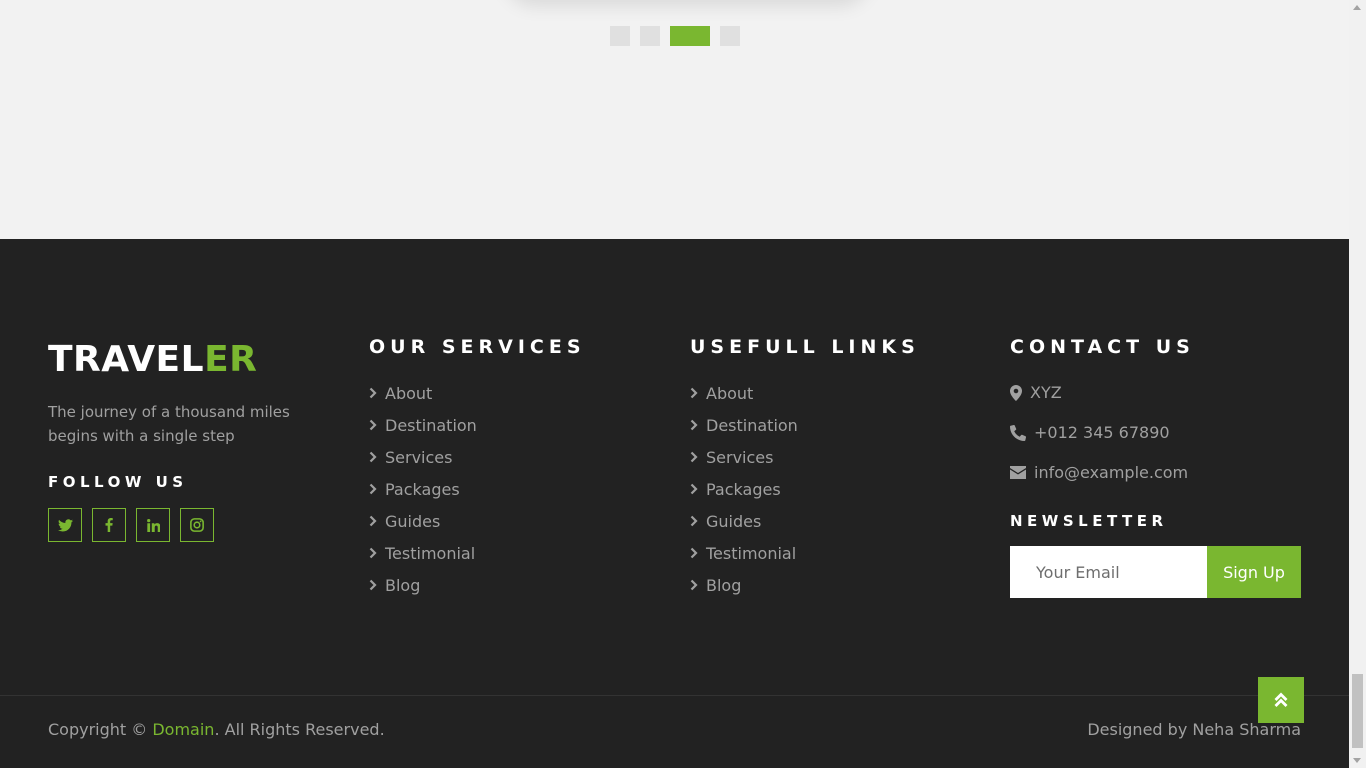 The image size is (1366, 768). I want to click on contact-phone: +012 345 67890, so click(1090, 432).